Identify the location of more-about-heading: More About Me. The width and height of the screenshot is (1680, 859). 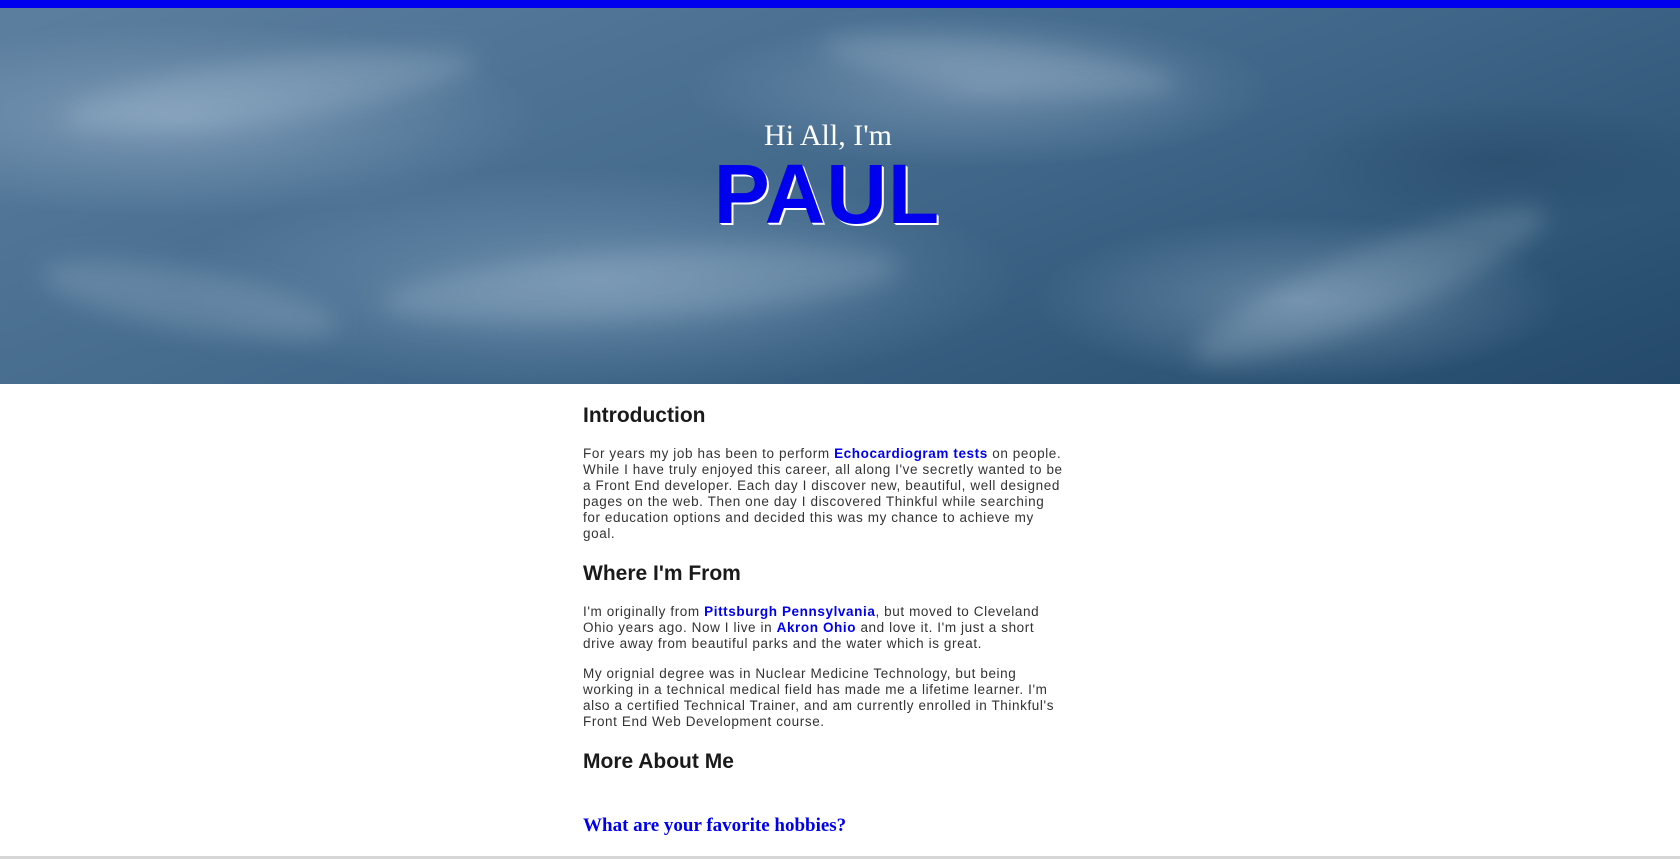
(658, 761).